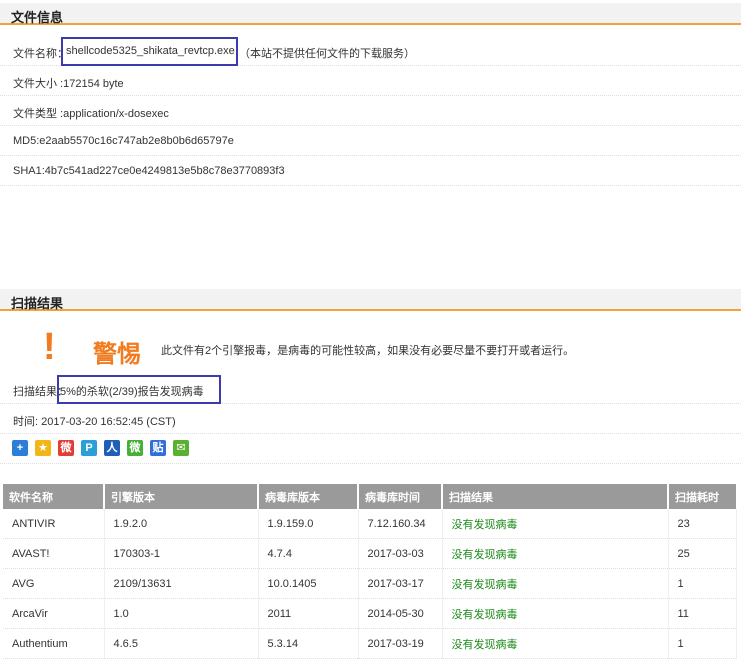  I want to click on cell-engine-version: 170303-1, so click(181, 553).